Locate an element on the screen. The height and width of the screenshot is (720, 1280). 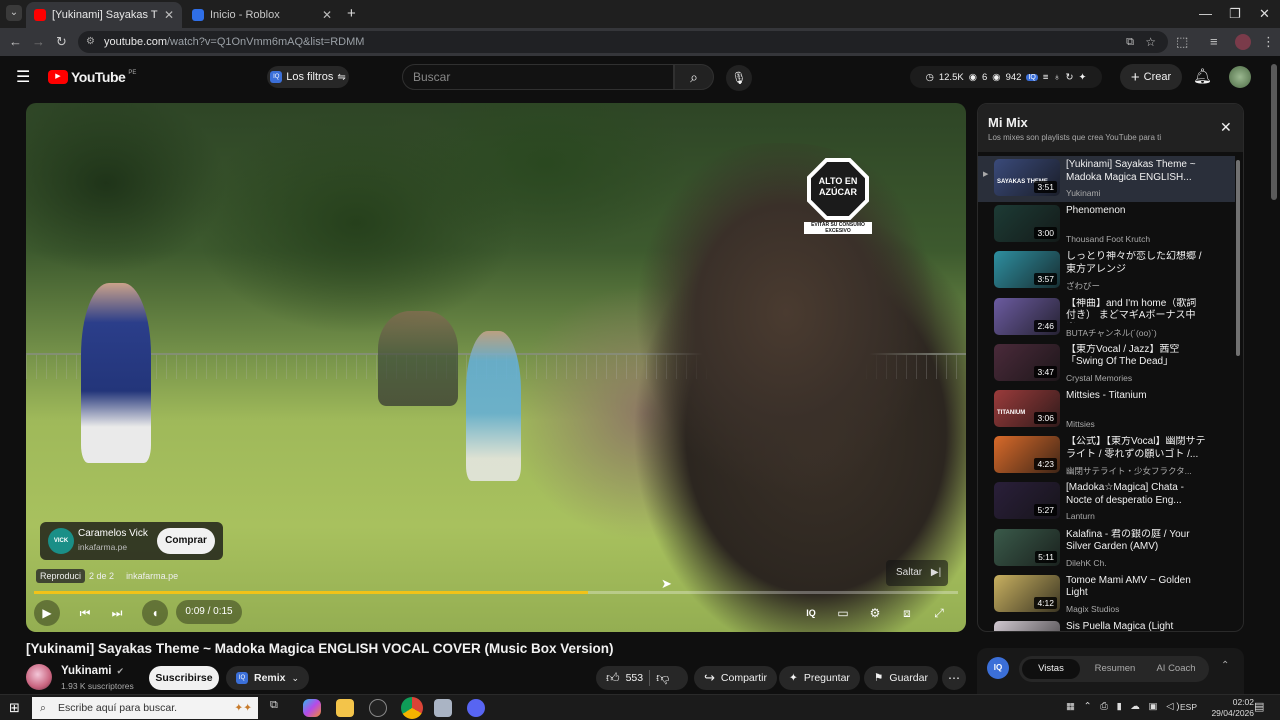
page-scroll-thumb is located at coordinates (1274, 132).